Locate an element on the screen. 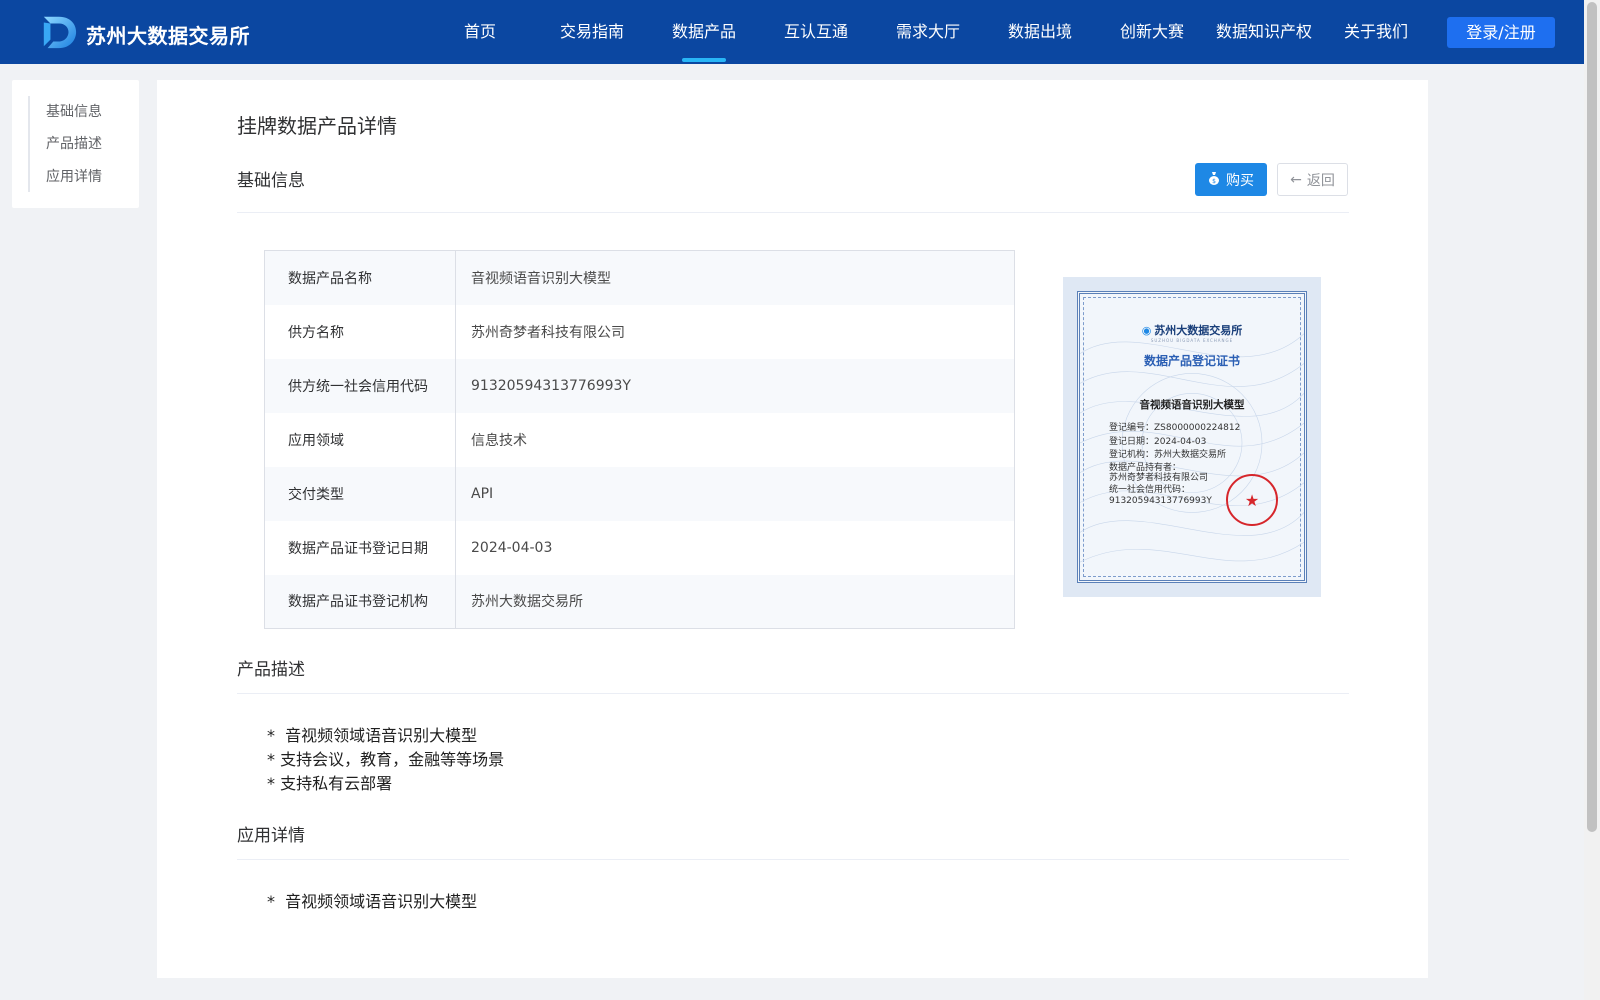 The height and width of the screenshot is (1000, 1600). table-row: 数据产品名称 音视频语音识别大模型 is located at coordinates (639, 277).